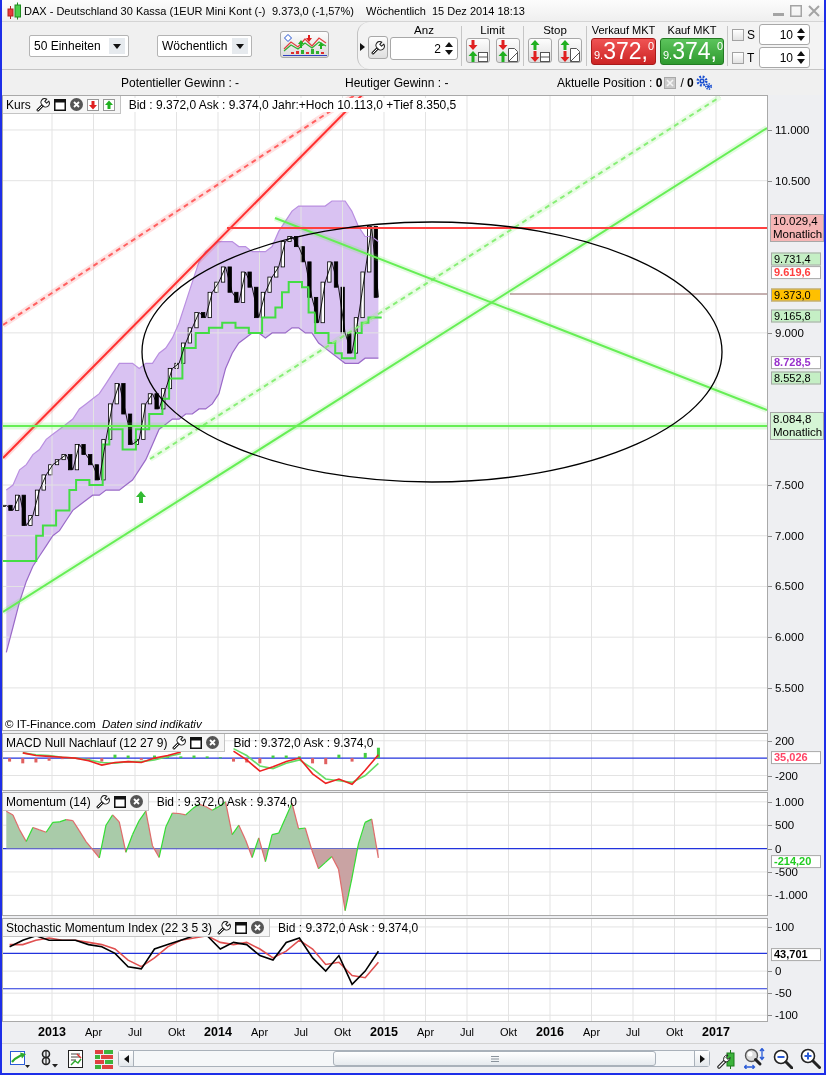  I want to click on chart-title: Momentum (14), so click(48, 801).